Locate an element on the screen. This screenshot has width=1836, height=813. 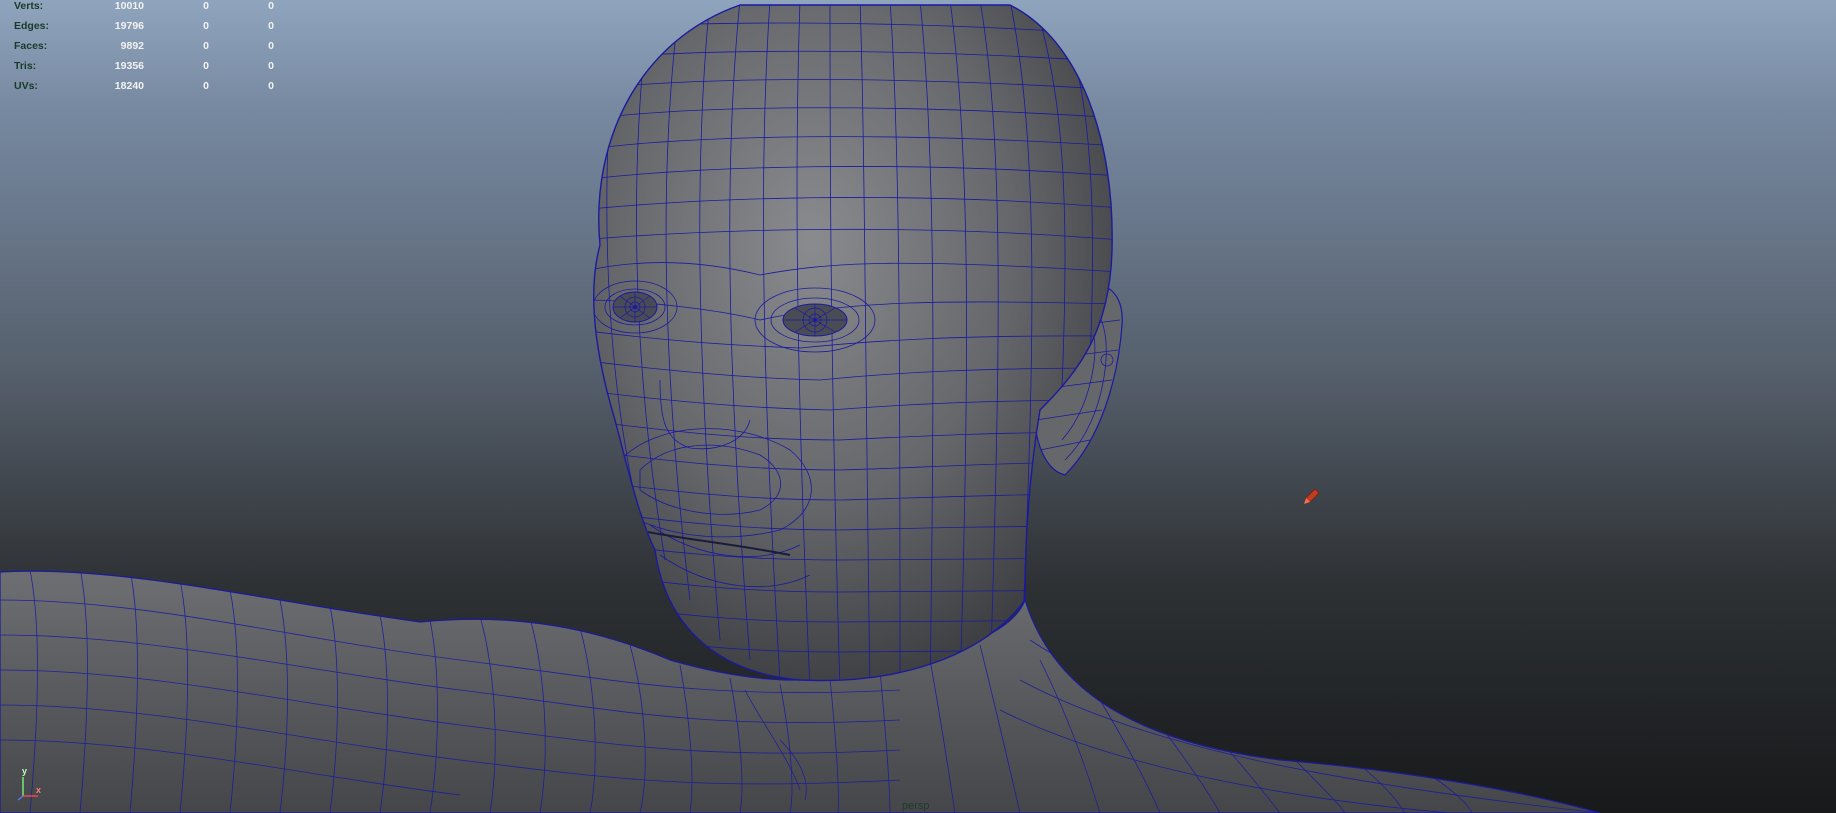
hud-label: Tris: is located at coordinates (25, 66).